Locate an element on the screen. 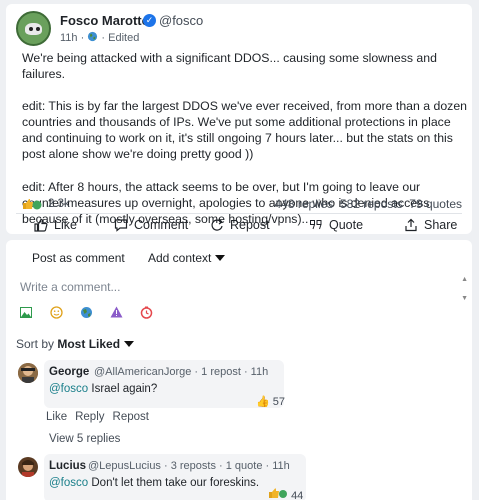 The image size is (479, 500). comment-reply-button: Reply is located at coordinates (89, 417).